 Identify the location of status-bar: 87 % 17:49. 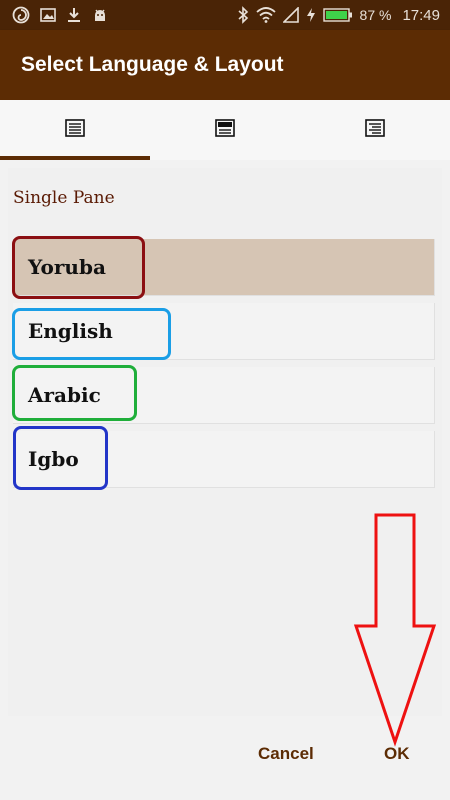
(225, 15).